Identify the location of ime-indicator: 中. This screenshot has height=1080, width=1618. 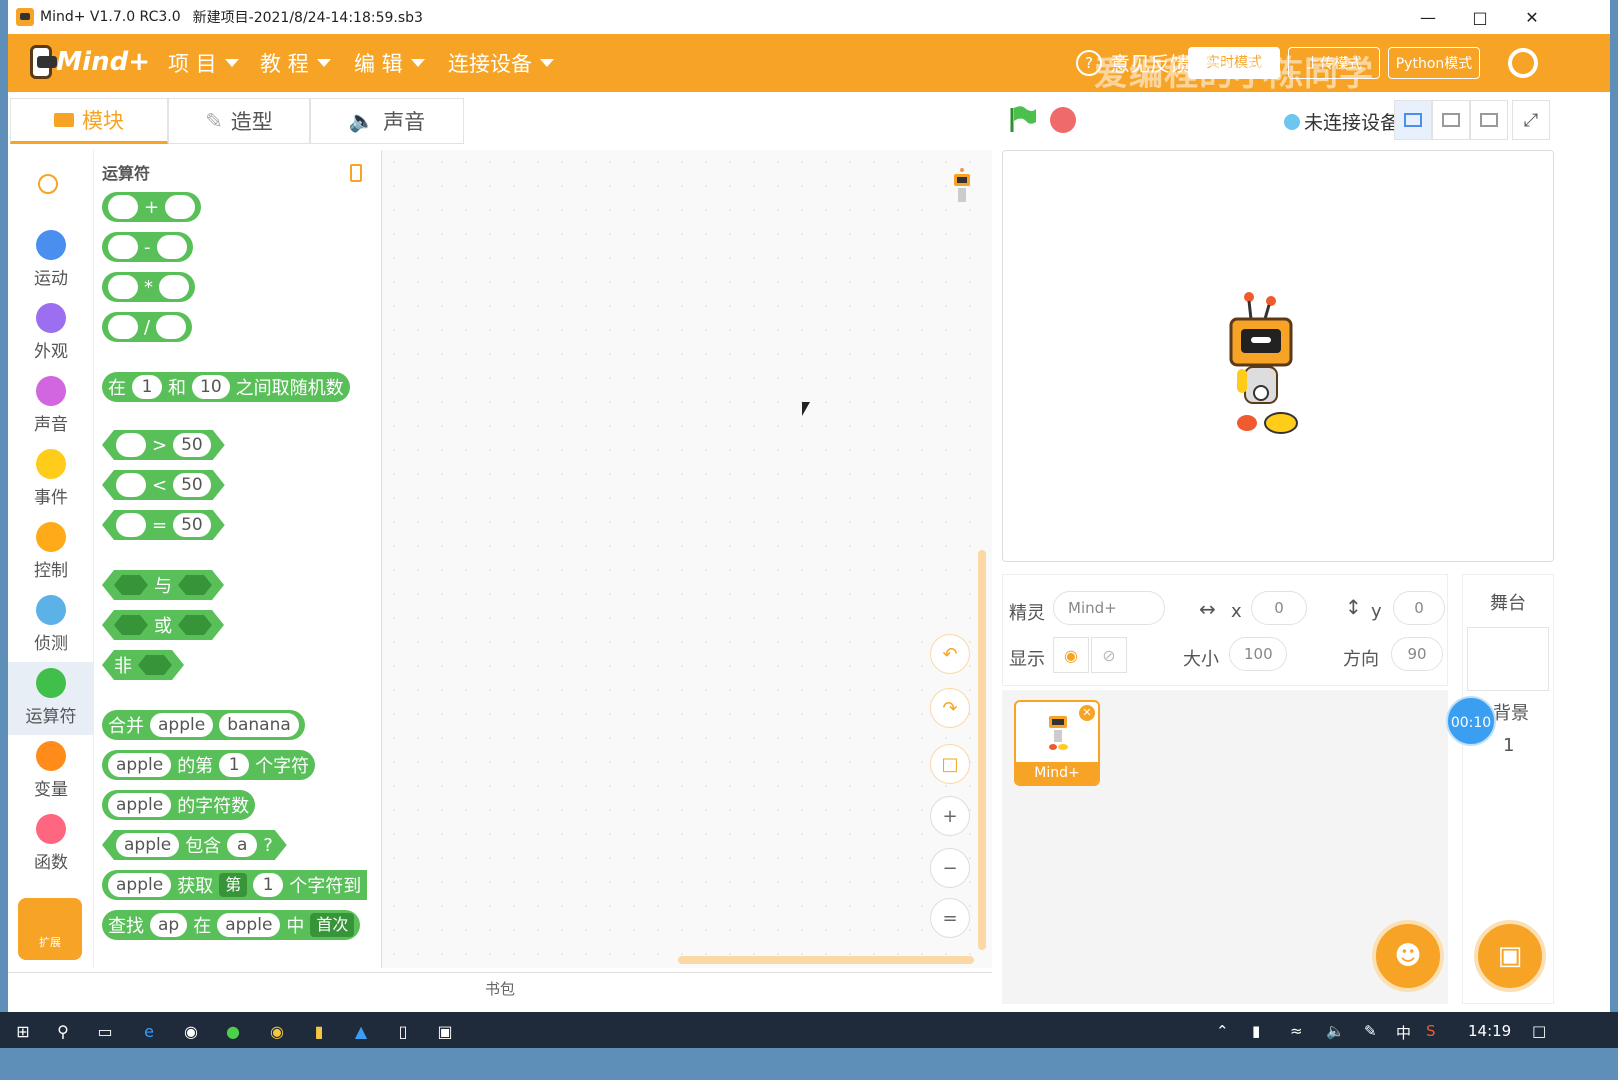
(1403, 1032).